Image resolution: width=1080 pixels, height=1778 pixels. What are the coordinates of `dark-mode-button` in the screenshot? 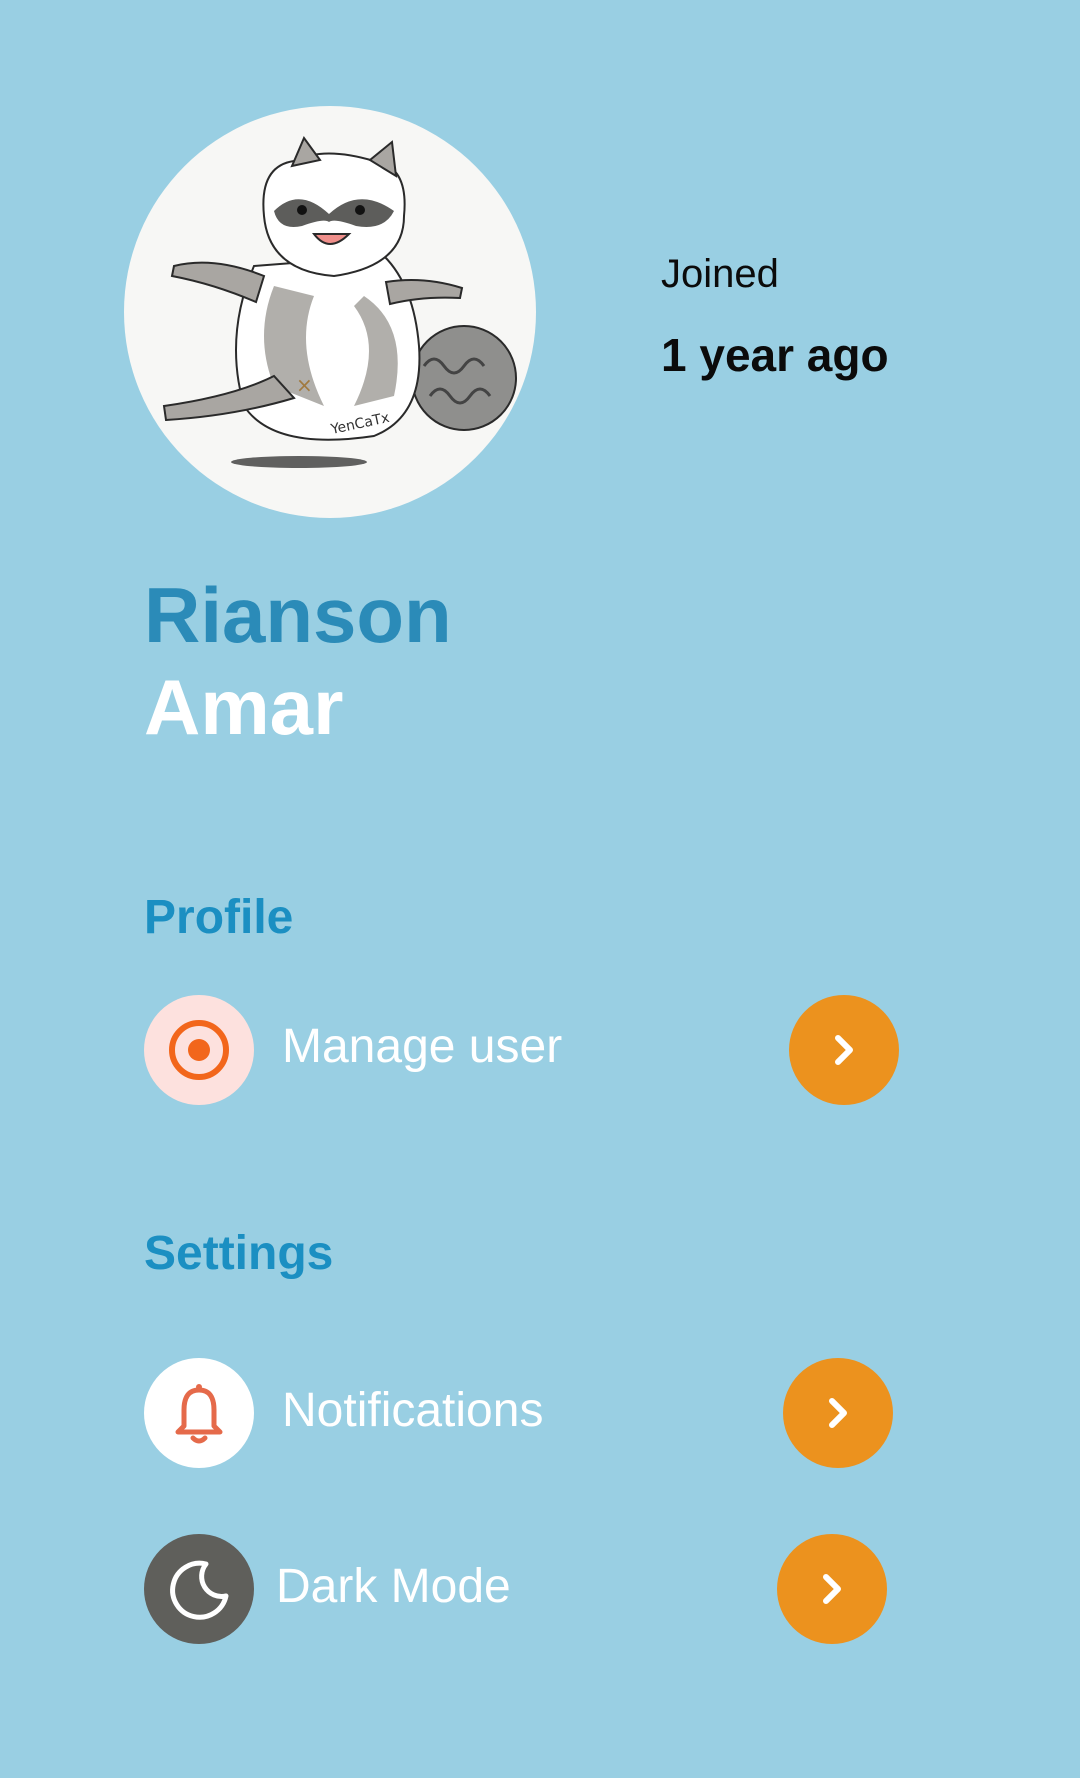 It's located at (832, 1589).